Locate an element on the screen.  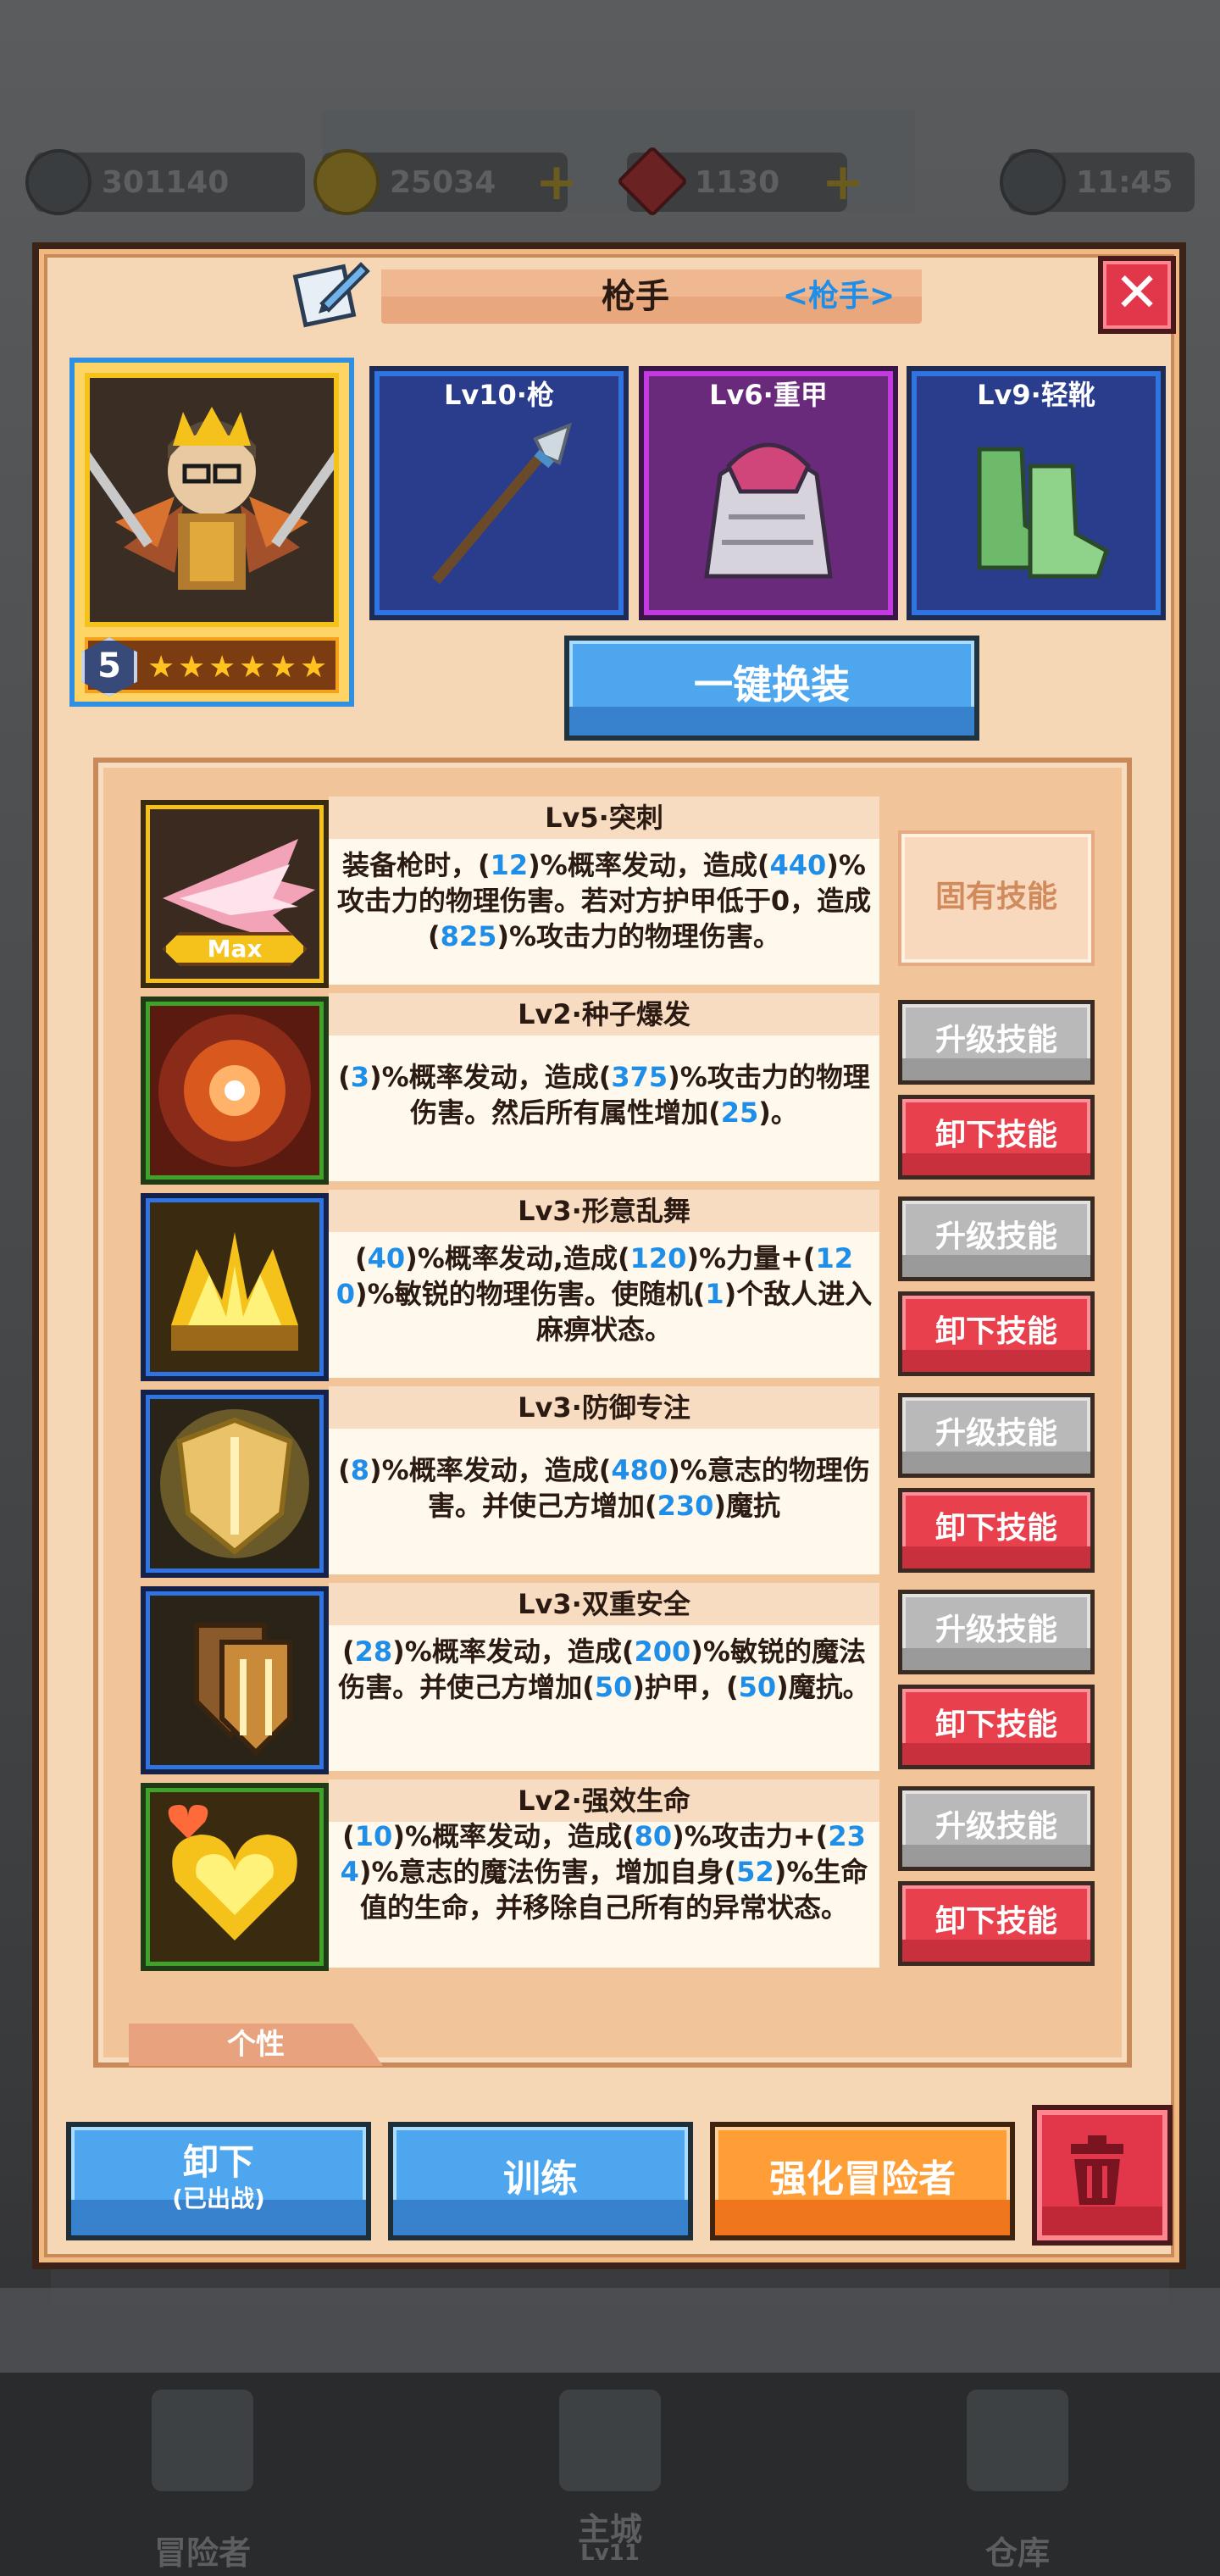
add-gem-button: + is located at coordinates (843, 182).